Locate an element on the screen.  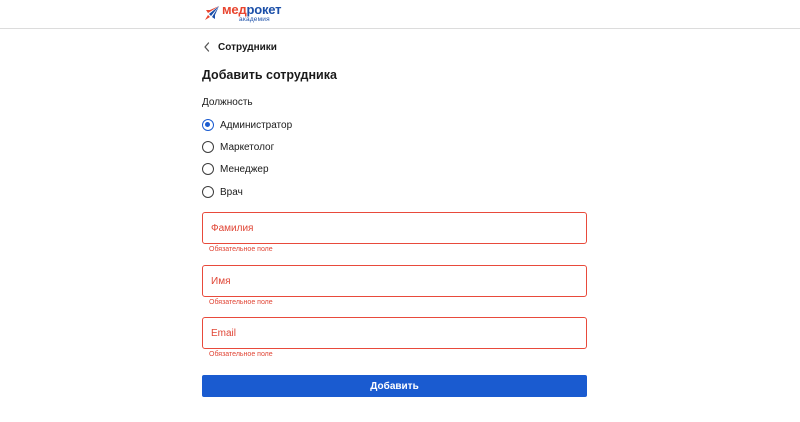
page-title: Добавить сотрудника is located at coordinates (269, 75).